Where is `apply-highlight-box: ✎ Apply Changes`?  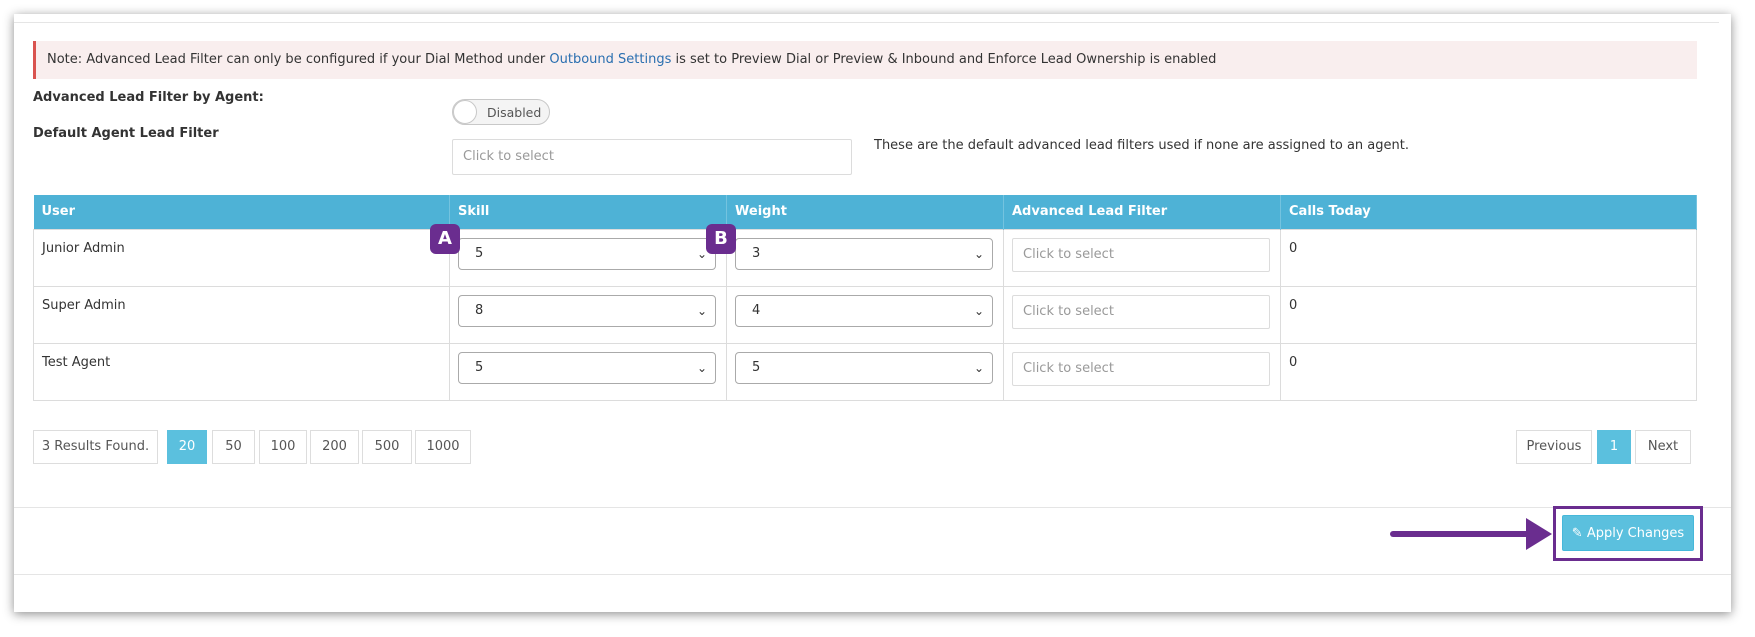
apply-highlight-box: ✎ Apply Changes is located at coordinates (1628, 533).